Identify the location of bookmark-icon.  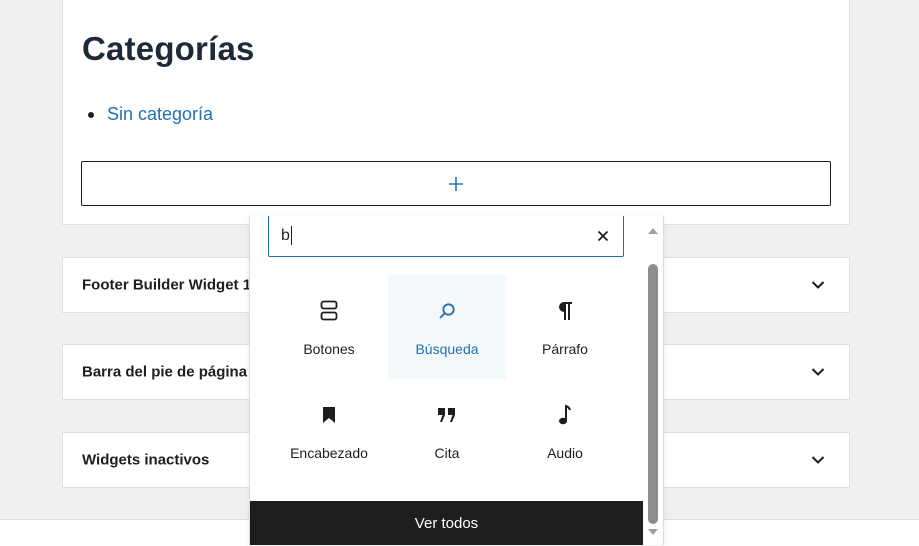
(329, 415).